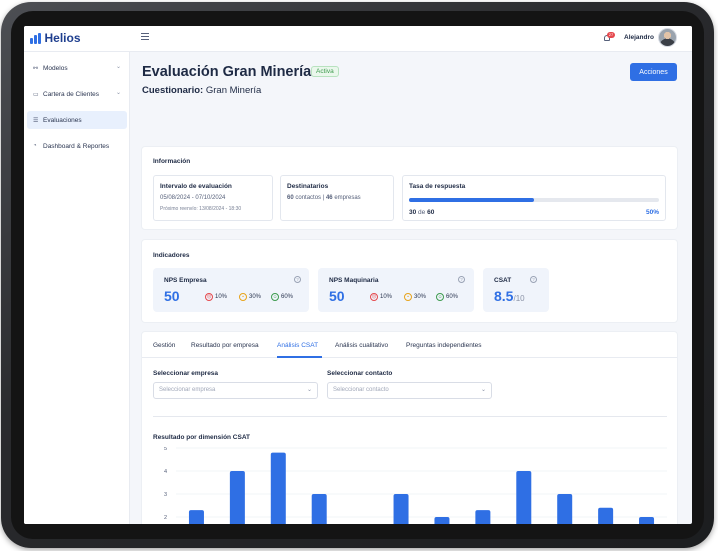  I want to click on section-divider, so click(410, 416).